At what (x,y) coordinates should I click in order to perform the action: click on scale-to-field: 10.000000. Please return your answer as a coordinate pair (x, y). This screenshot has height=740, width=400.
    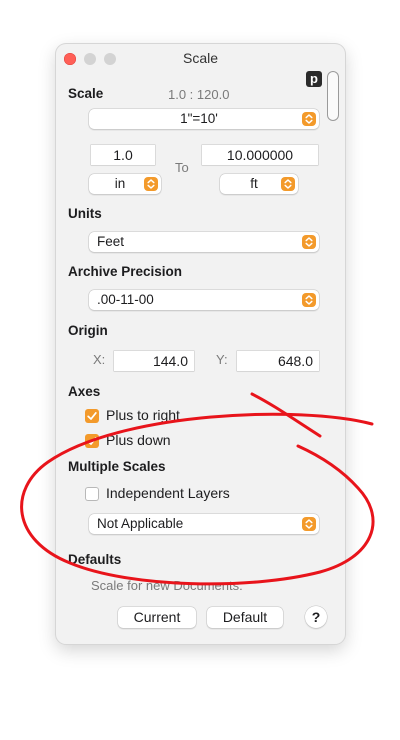
    Looking at the image, I should click on (260, 155).